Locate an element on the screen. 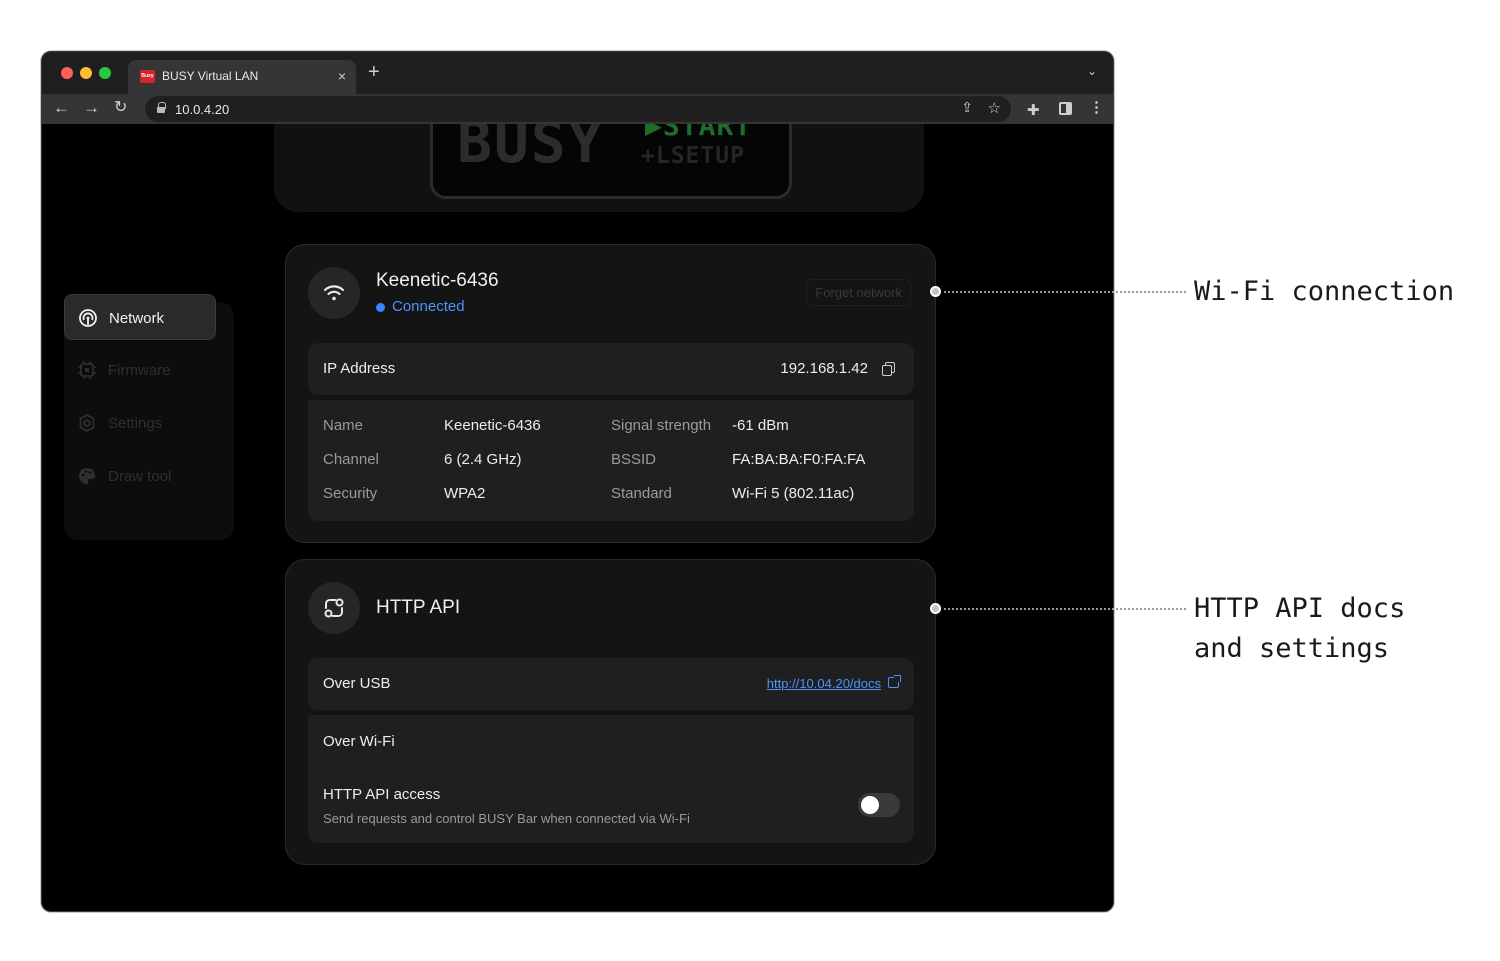 The width and height of the screenshot is (1500, 961). forward-arrow-icon: → is located at coordinates (91, 108).